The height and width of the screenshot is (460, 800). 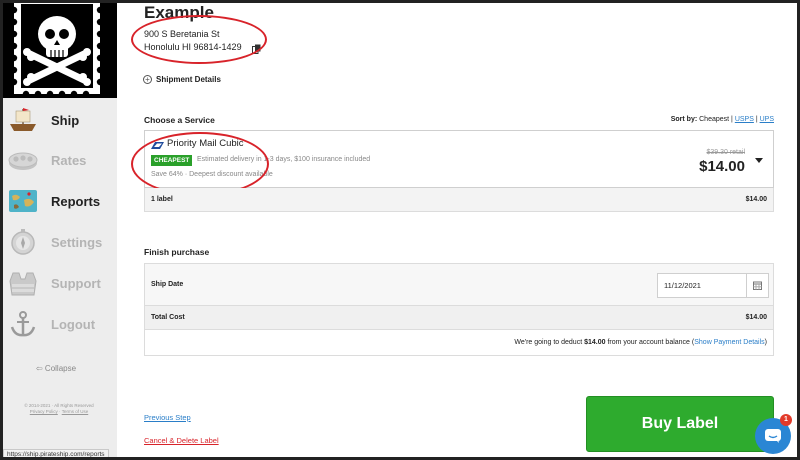 I want to click on sidebar-item-label: Reports, so click(x=76, y=201).